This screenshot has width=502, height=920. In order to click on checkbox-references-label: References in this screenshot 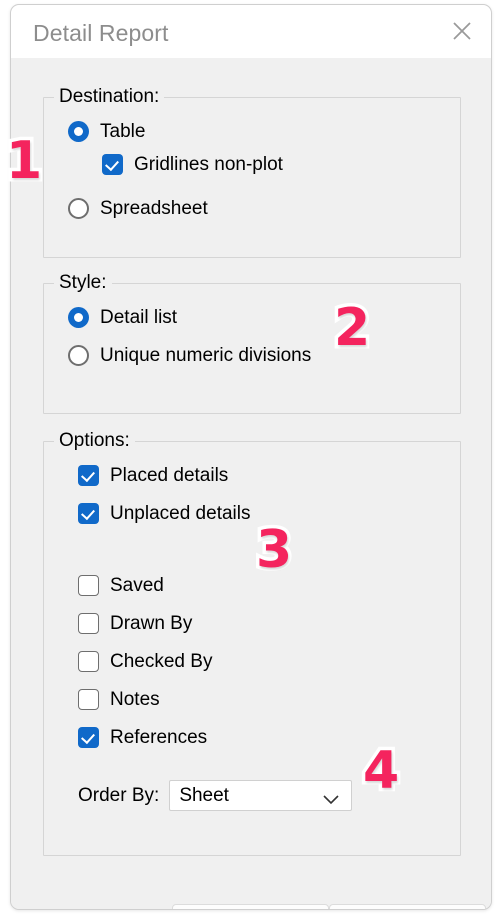, I will do `click(159, 737)`.